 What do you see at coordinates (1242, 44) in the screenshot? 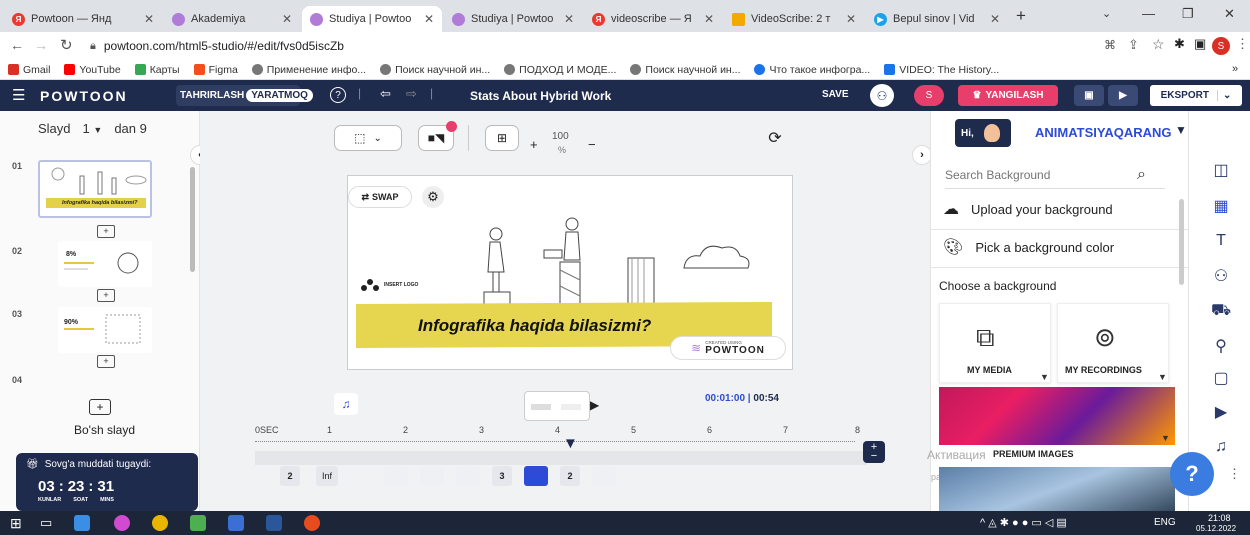
I see `menu-icon: ⋮` at bounding box center [1242, 44].